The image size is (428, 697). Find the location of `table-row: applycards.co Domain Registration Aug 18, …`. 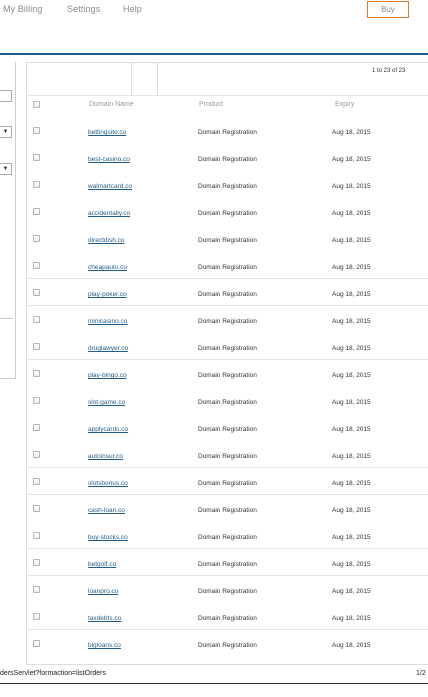

table-row: applycards.co Domain Registration Aug 18, … is located at coordinates (227, 427).